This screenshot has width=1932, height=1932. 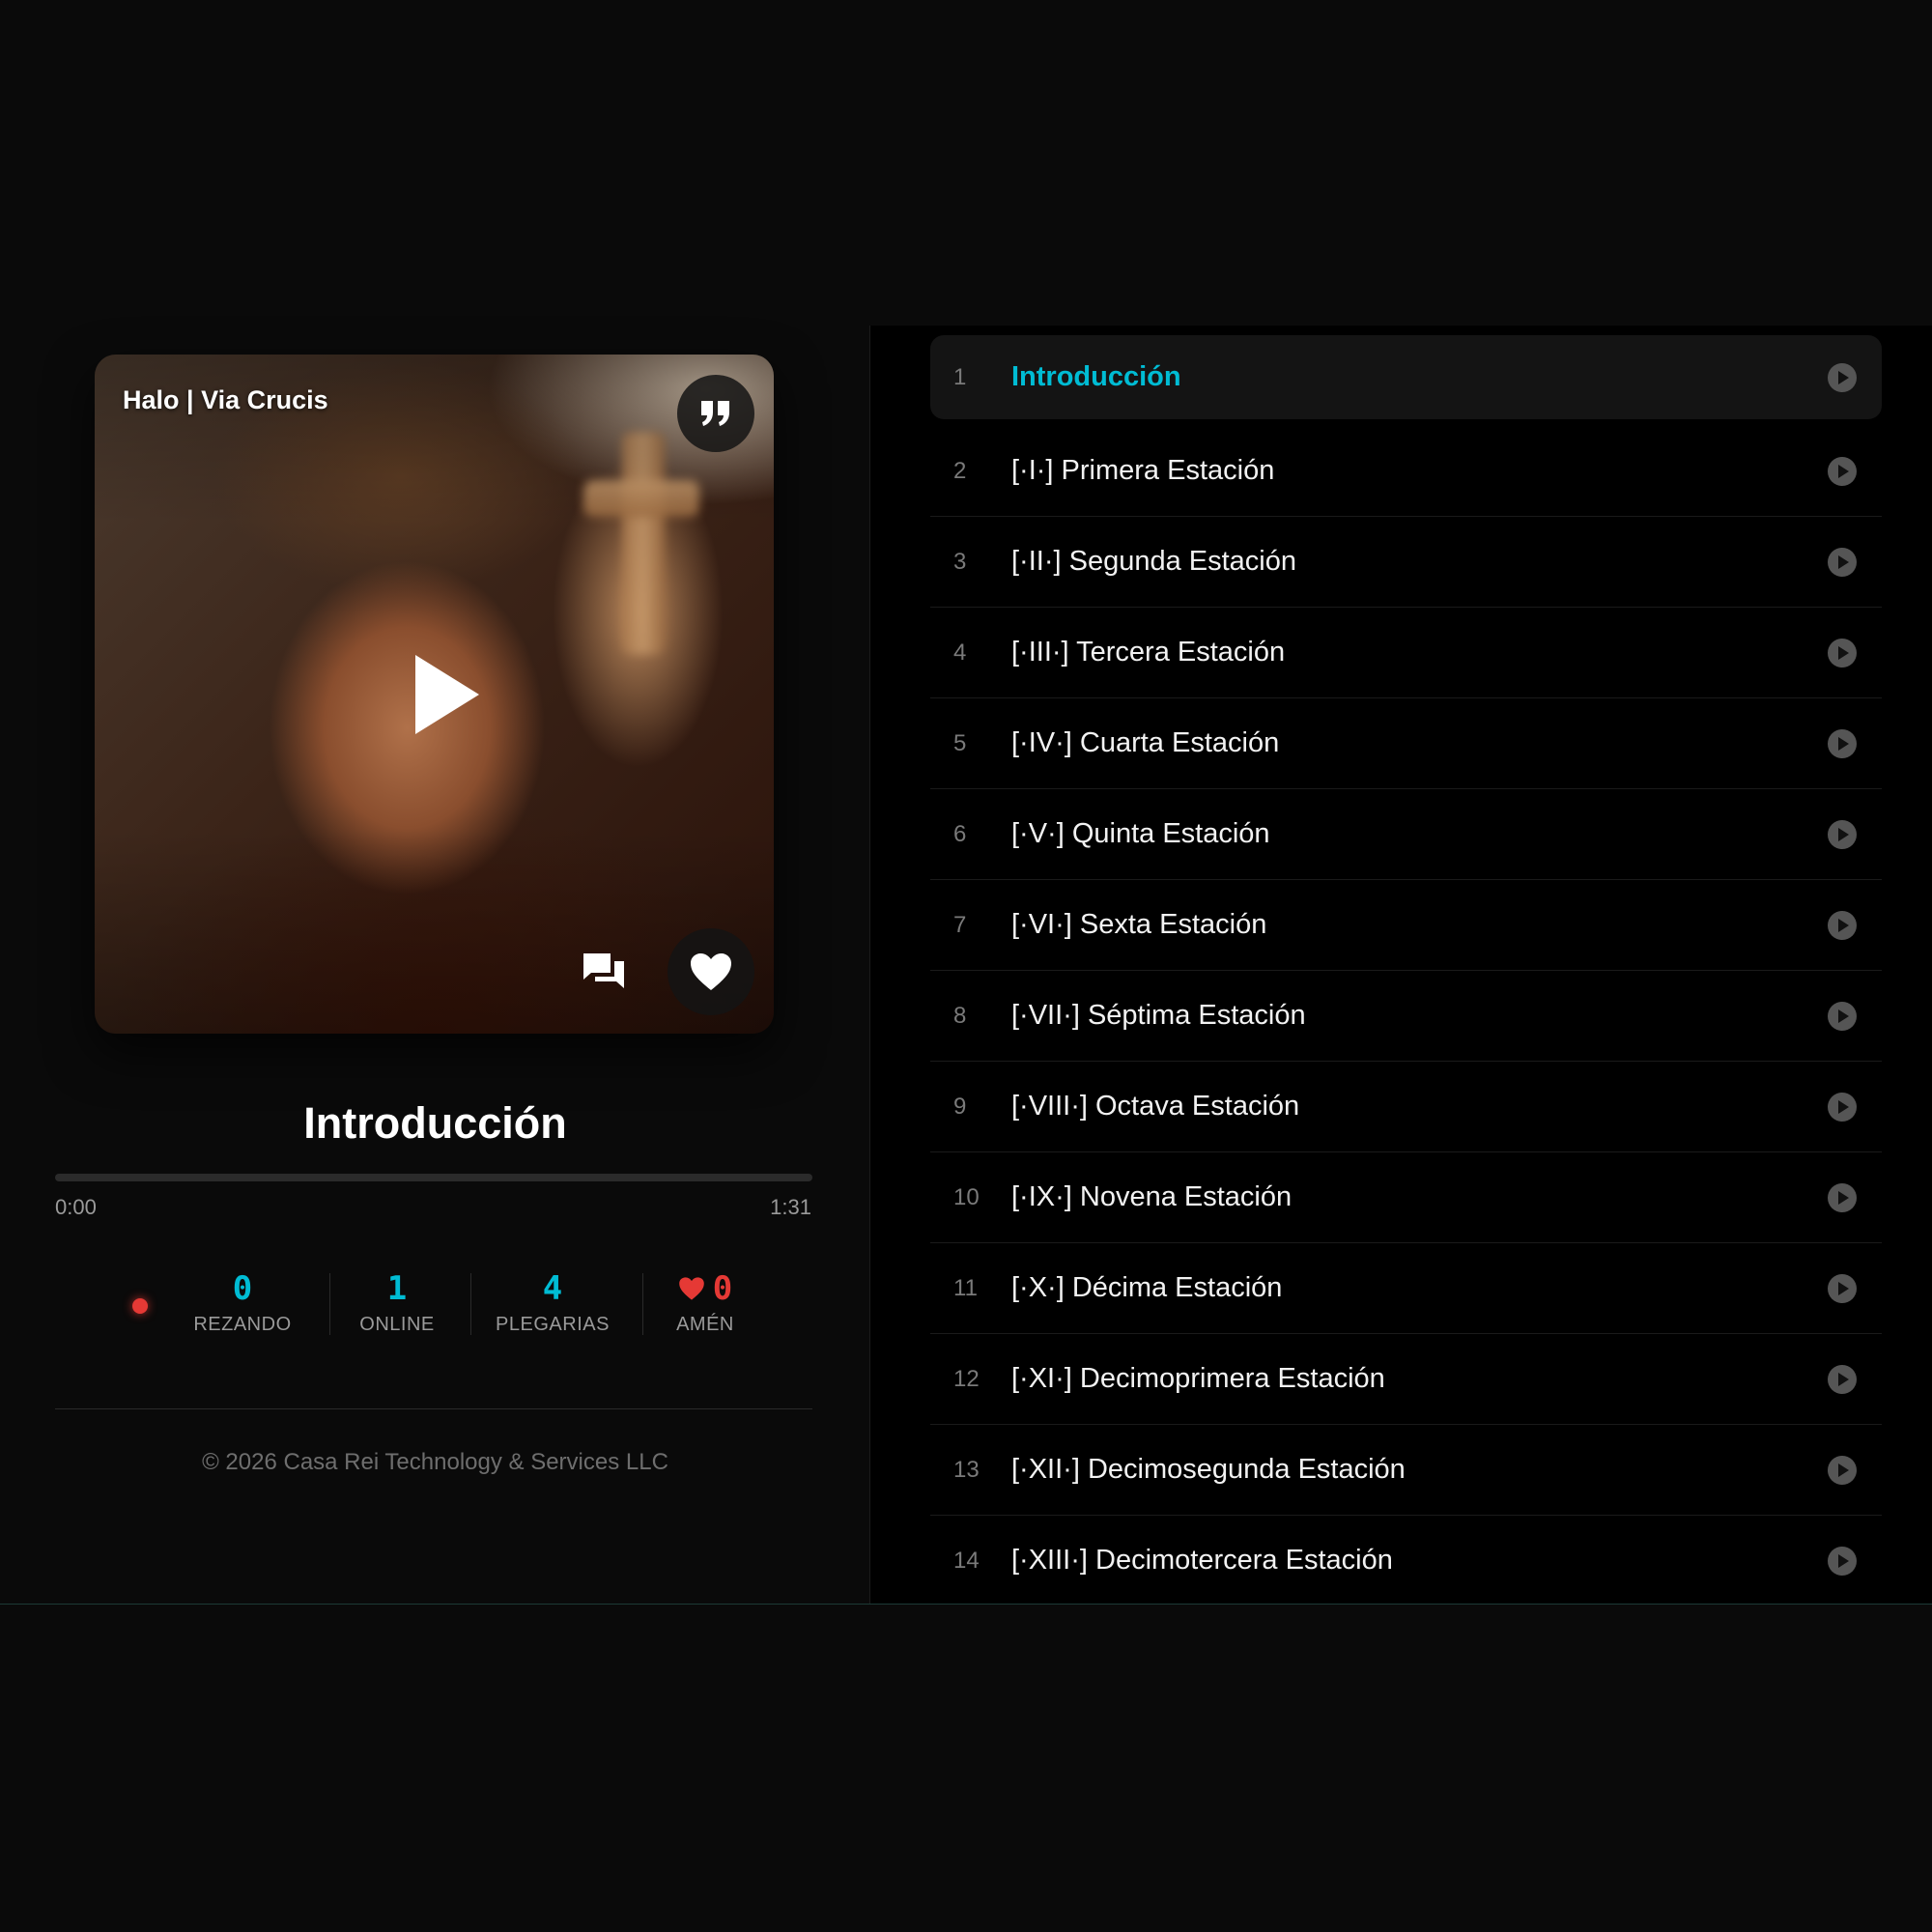 I want to click on stat-plegarias: 4 PLEGARIAS, so click(x=552, y=1303).